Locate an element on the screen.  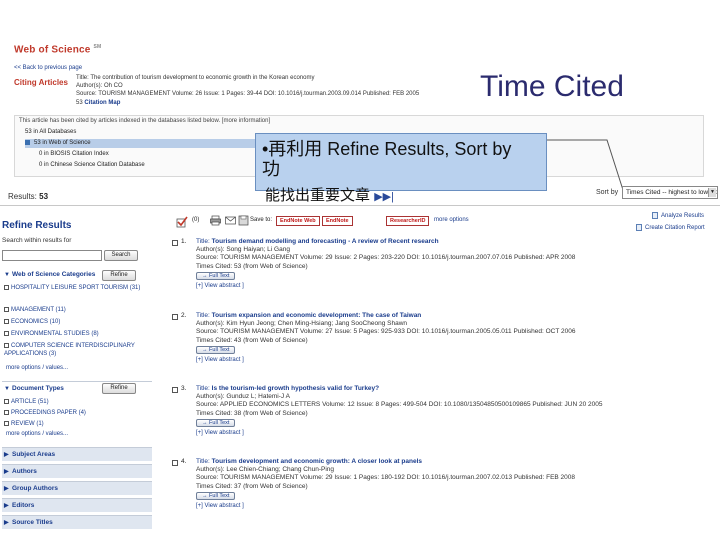
citing-authors: Author(s): Oh CO is located at coordinates (99, 86).